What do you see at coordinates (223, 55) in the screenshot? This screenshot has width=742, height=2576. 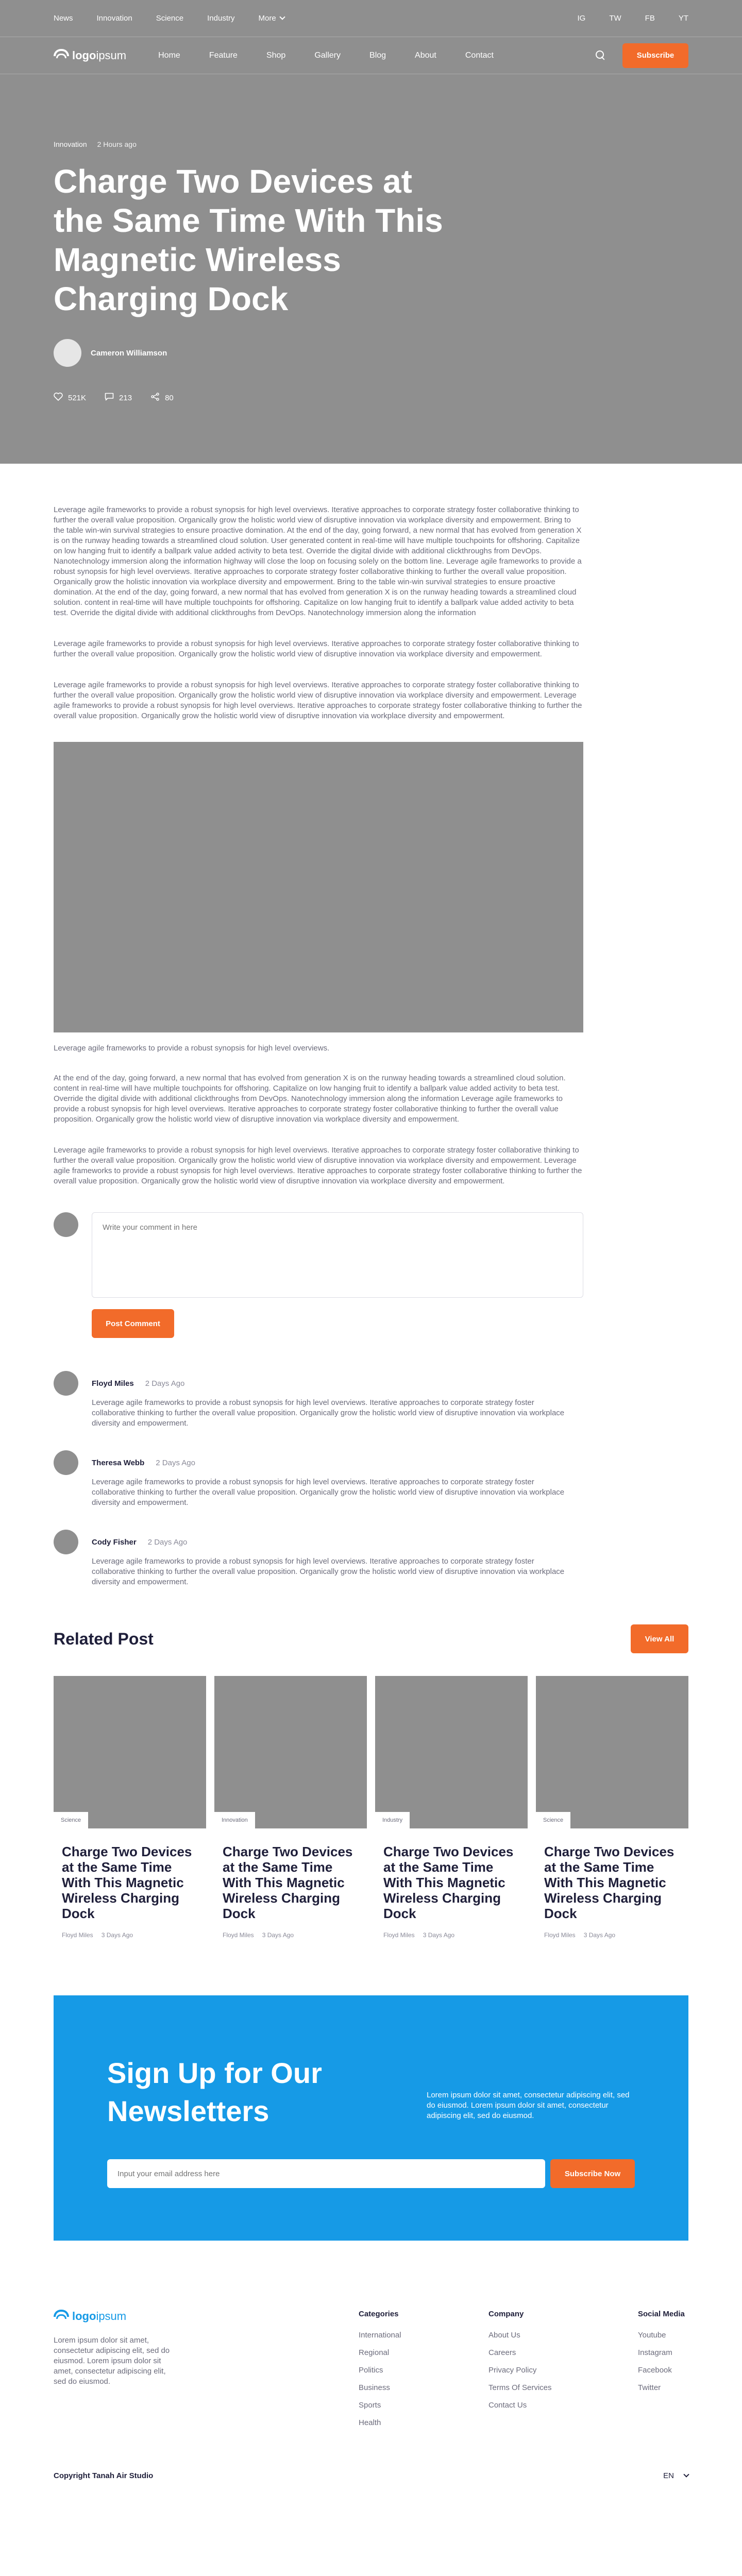 I see `nav-link-feature: Feature` at bounding box center [223, 55].